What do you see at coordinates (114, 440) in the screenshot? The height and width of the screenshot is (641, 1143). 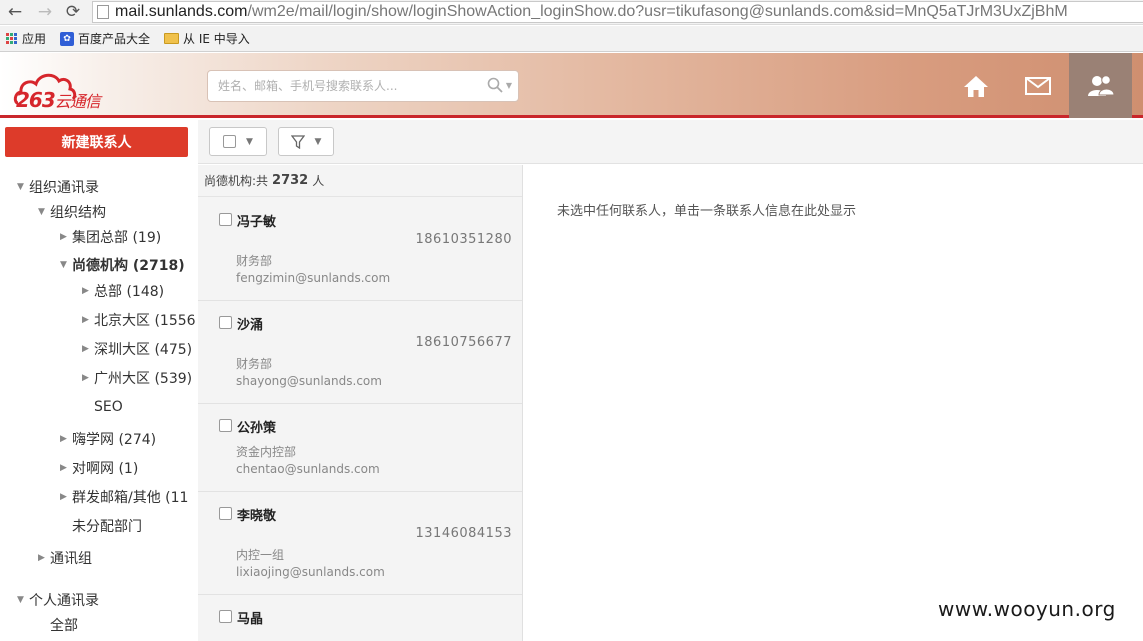 I see `tree-node-label: 嗨学网 (274)` at bounding box center [114, 440].